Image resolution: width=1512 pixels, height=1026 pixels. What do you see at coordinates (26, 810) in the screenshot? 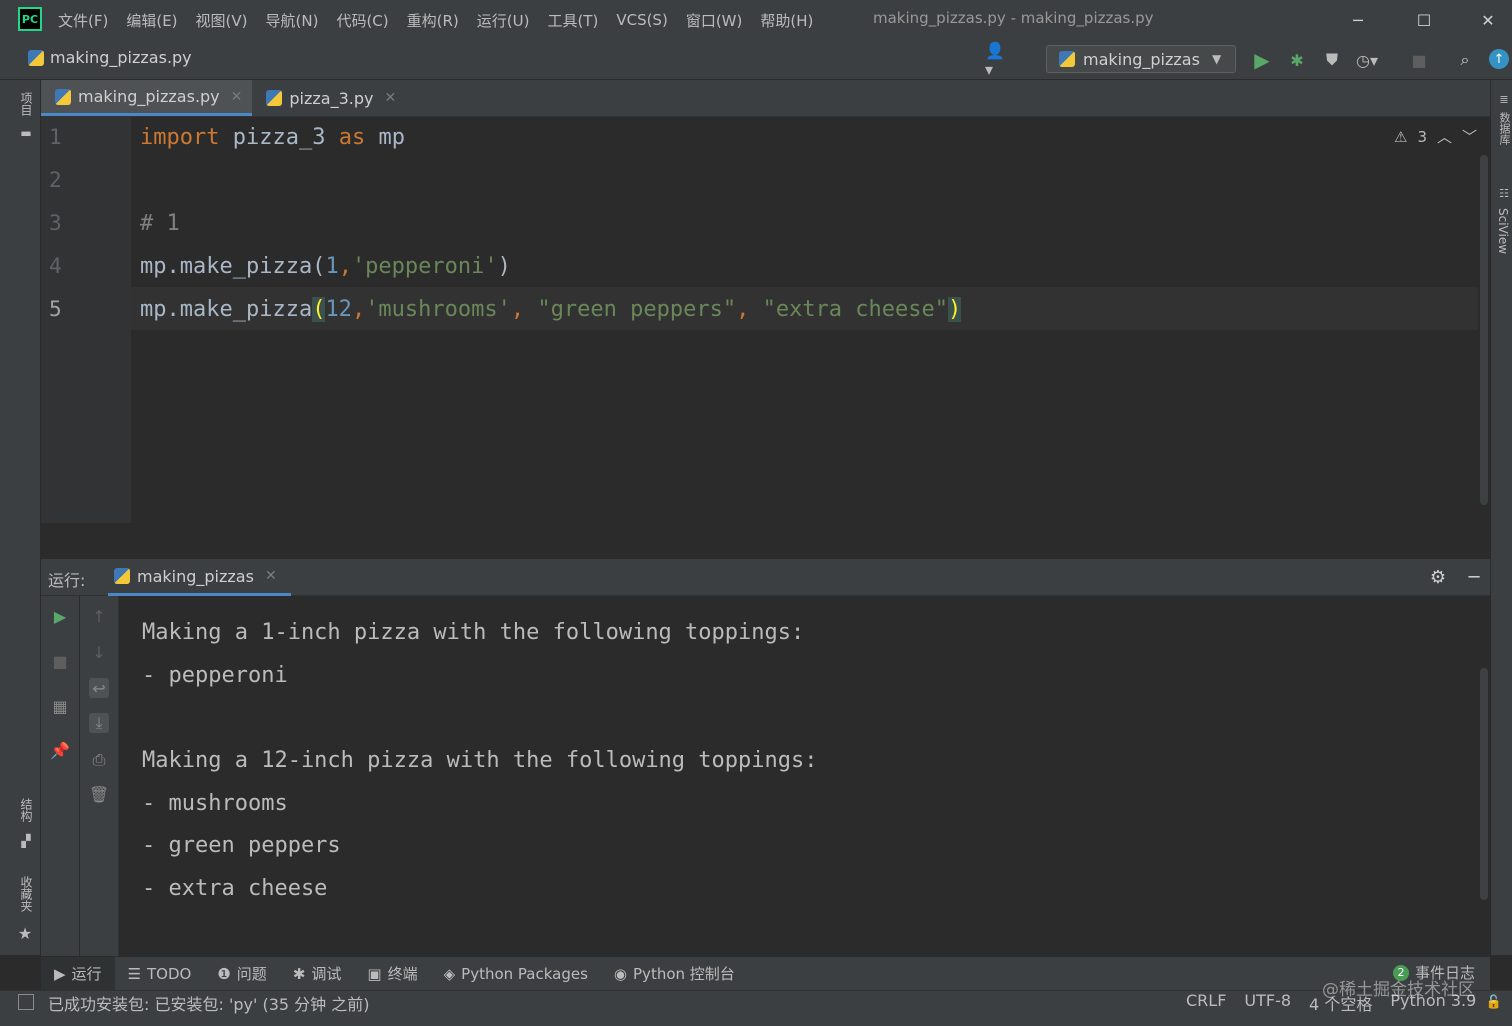
I see `structure-tool-button: 结构` at bounding box center [26, 810].